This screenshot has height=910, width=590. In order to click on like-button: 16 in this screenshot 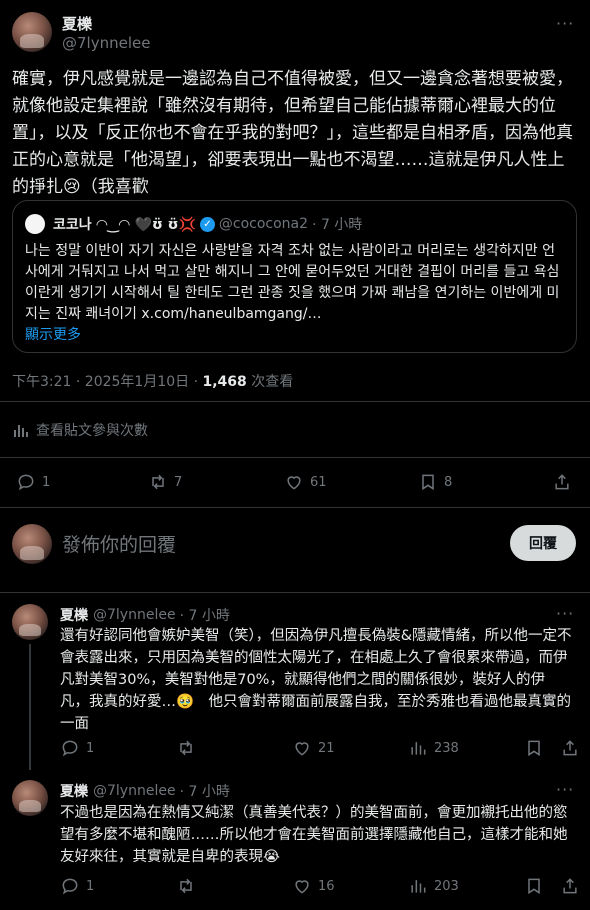, I will do `click(313, 886)`.